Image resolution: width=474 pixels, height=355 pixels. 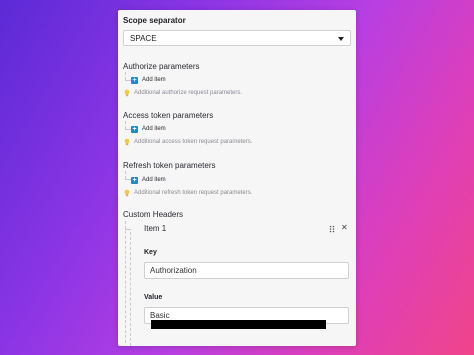 I want to click on scope-separator-label: Scope separator, so click(x=154, y=20).